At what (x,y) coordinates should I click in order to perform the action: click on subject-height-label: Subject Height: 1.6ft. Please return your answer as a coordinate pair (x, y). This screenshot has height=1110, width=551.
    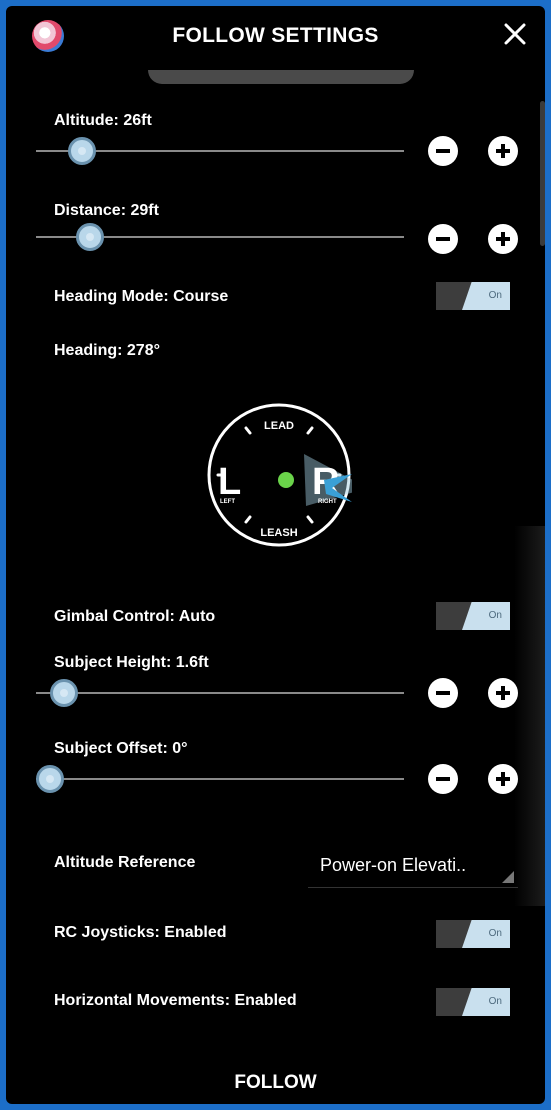
    Looking at the image, I should click on (131, 662).